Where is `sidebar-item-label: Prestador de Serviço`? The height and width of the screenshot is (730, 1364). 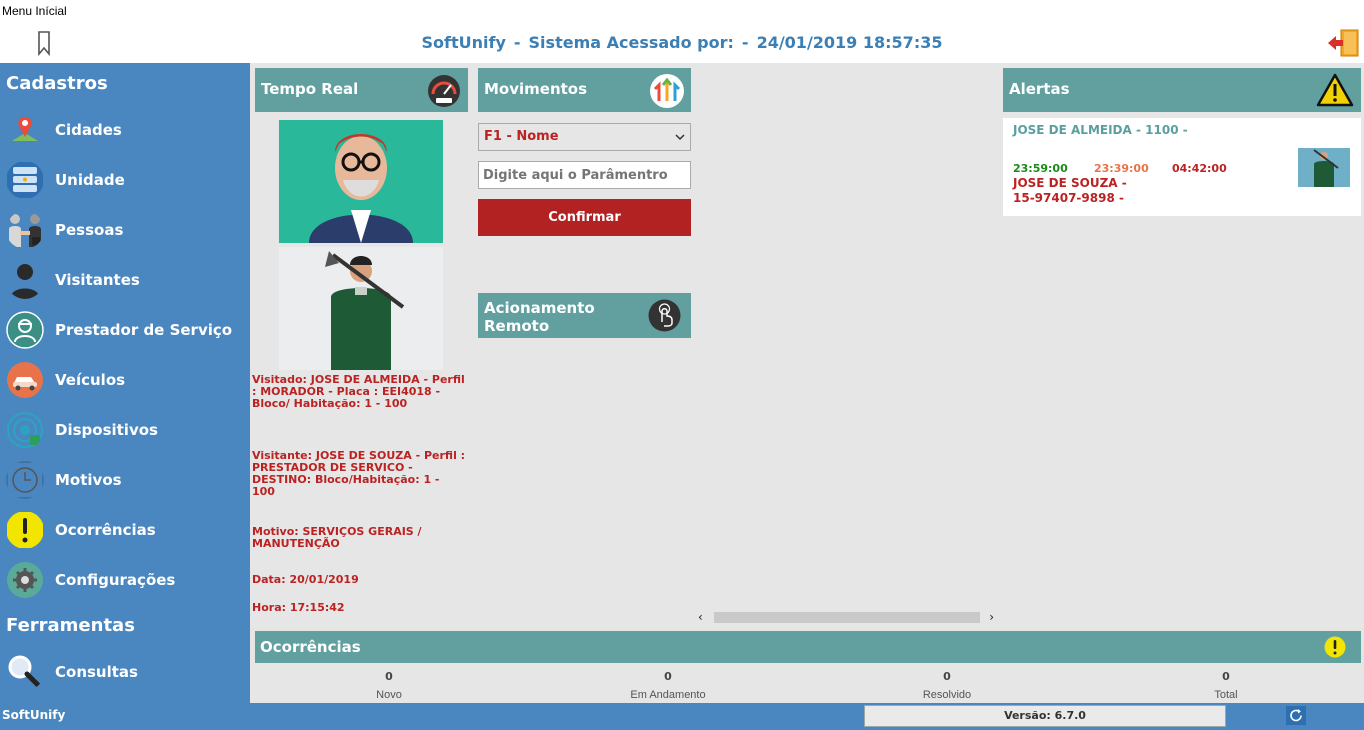 sidebar-item-label: Prestador de Serviço is located at coordinates (144, 330).